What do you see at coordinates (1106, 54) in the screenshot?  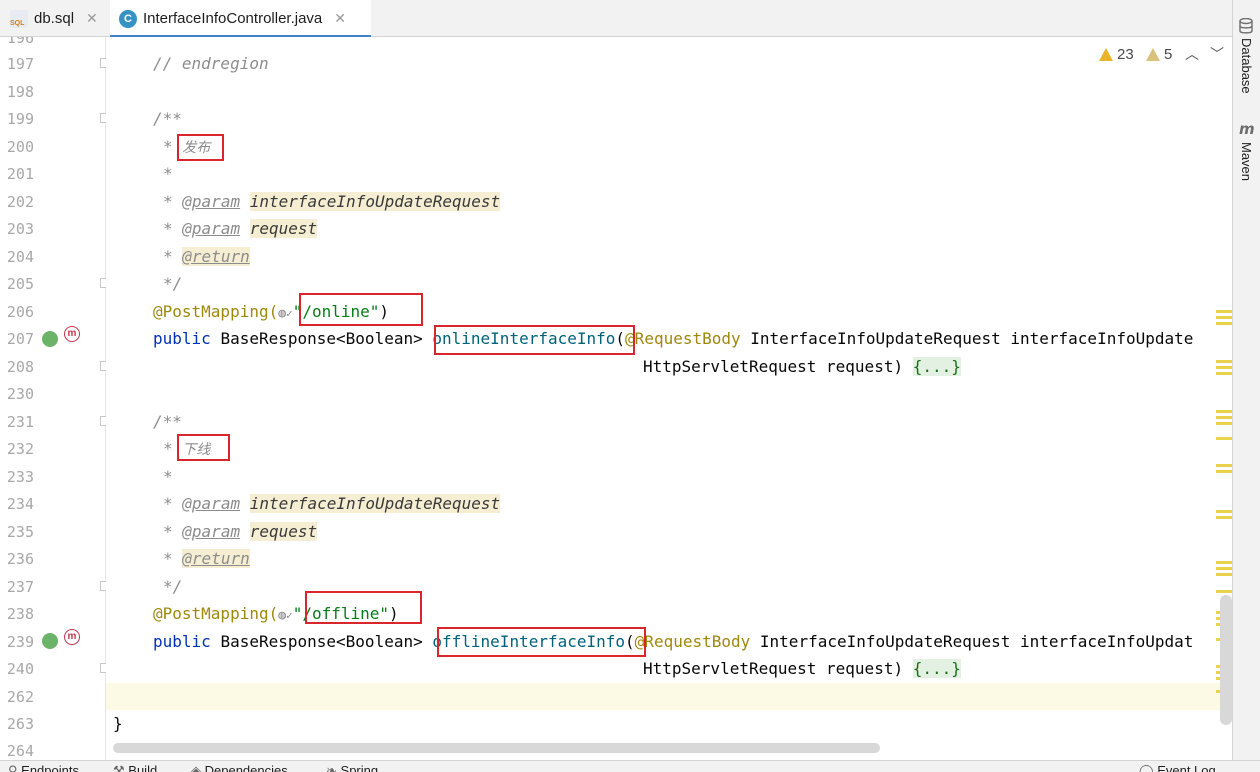 I see `warning-icon` at bounding box center [1106, 54].